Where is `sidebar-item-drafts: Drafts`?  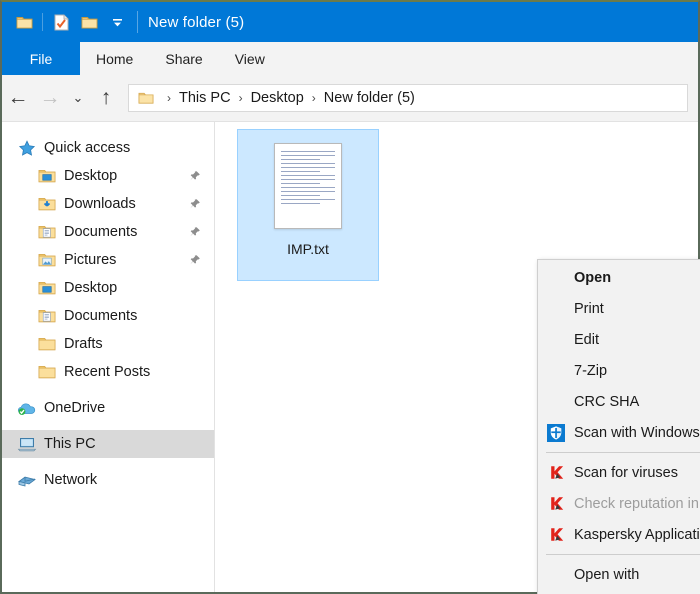 sidebar-item-drafts: Drafts is located at coordinates (108, 344).